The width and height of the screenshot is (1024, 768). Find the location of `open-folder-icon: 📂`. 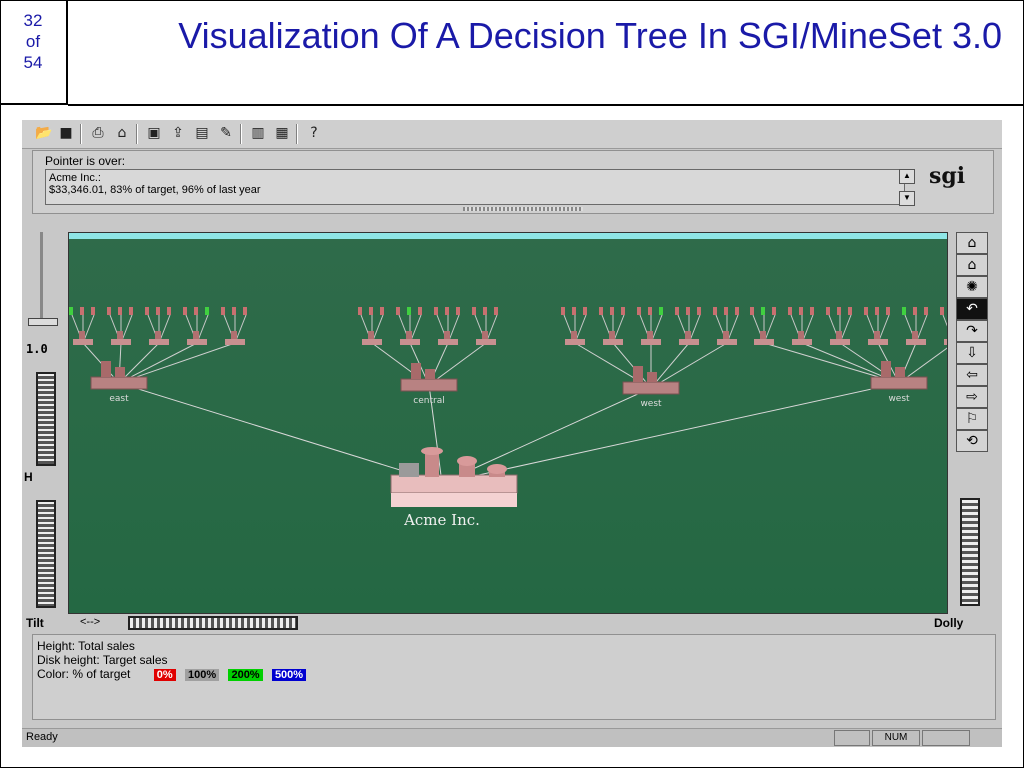

open-folder-icon: 📂 is located at coordinates (44, 133).